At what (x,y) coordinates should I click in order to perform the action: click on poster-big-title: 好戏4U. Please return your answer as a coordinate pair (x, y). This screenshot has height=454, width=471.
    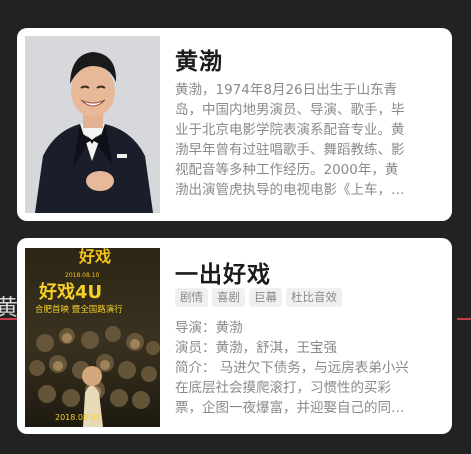
    Looking at the image, I should click on (70, 292).